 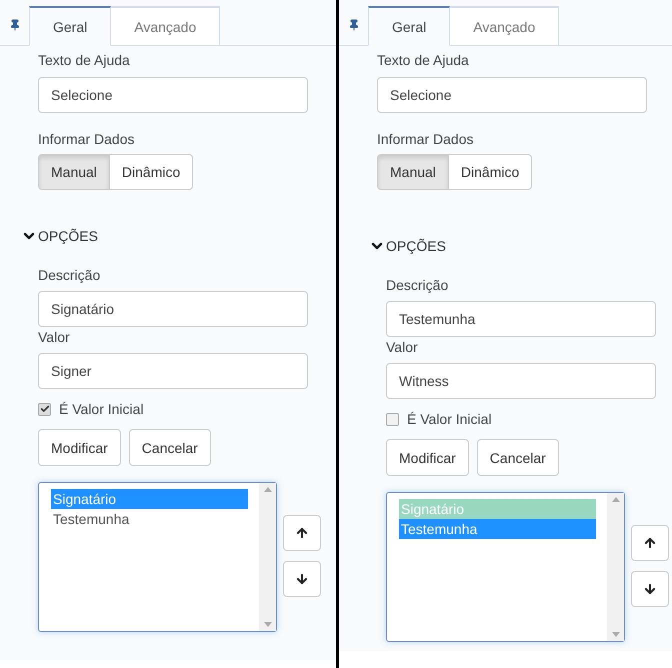 I want to click on arrow-up-icon, so click(x=302, y=533).